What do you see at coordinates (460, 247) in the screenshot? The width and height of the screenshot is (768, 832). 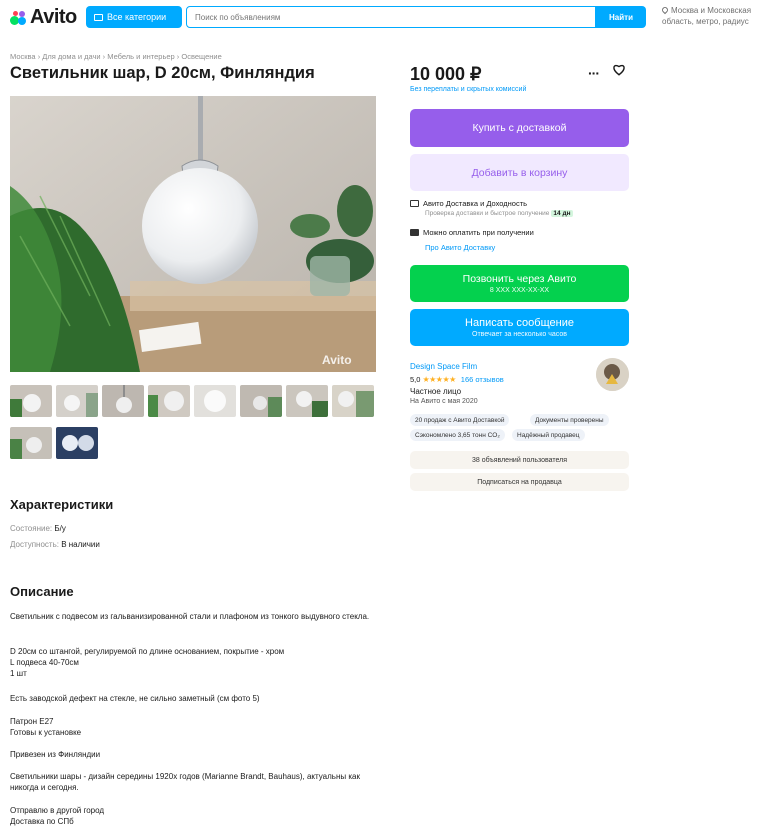 I see `delivery-about-link: Про Авито Доставку` at bounding box center [460, 247].